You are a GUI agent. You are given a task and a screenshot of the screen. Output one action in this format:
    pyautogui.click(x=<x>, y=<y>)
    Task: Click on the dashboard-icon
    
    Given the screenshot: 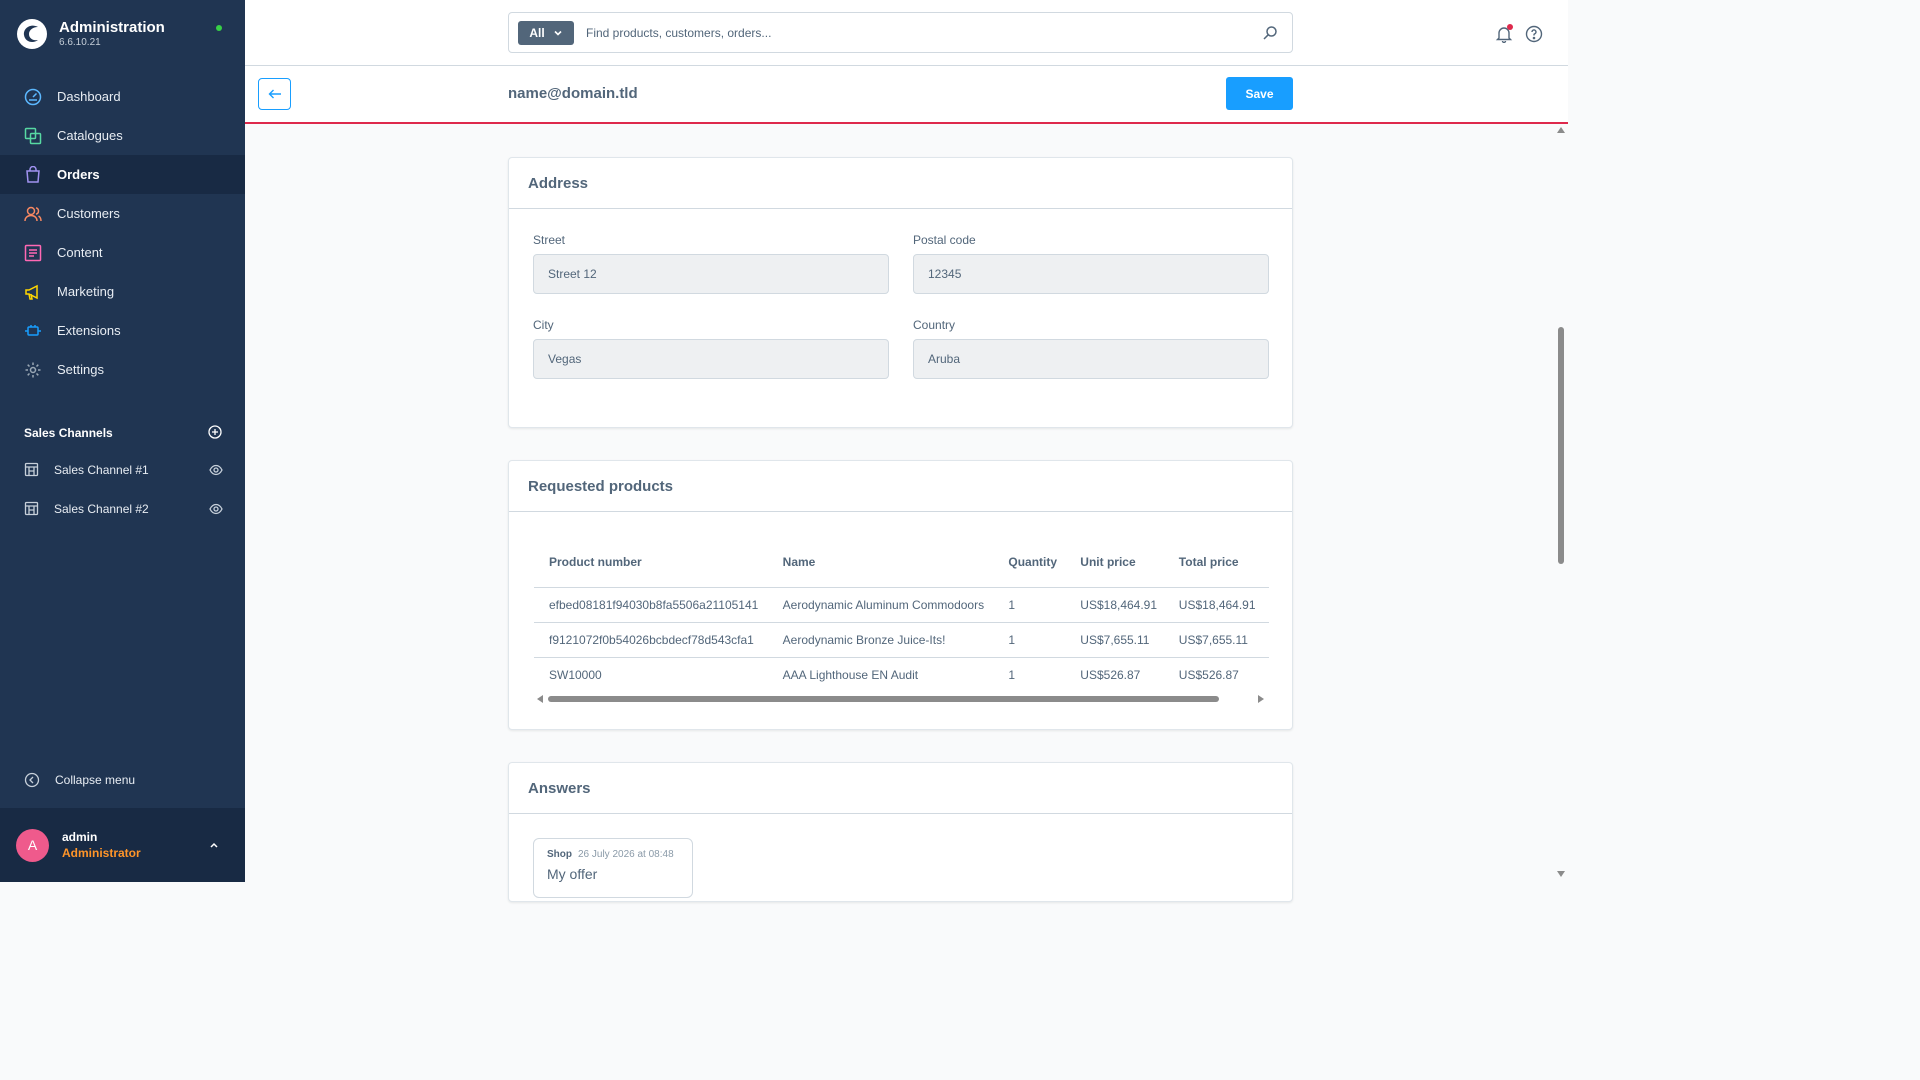 What is the action you would take?
    pyautogui.click(x=33, y=97)
    